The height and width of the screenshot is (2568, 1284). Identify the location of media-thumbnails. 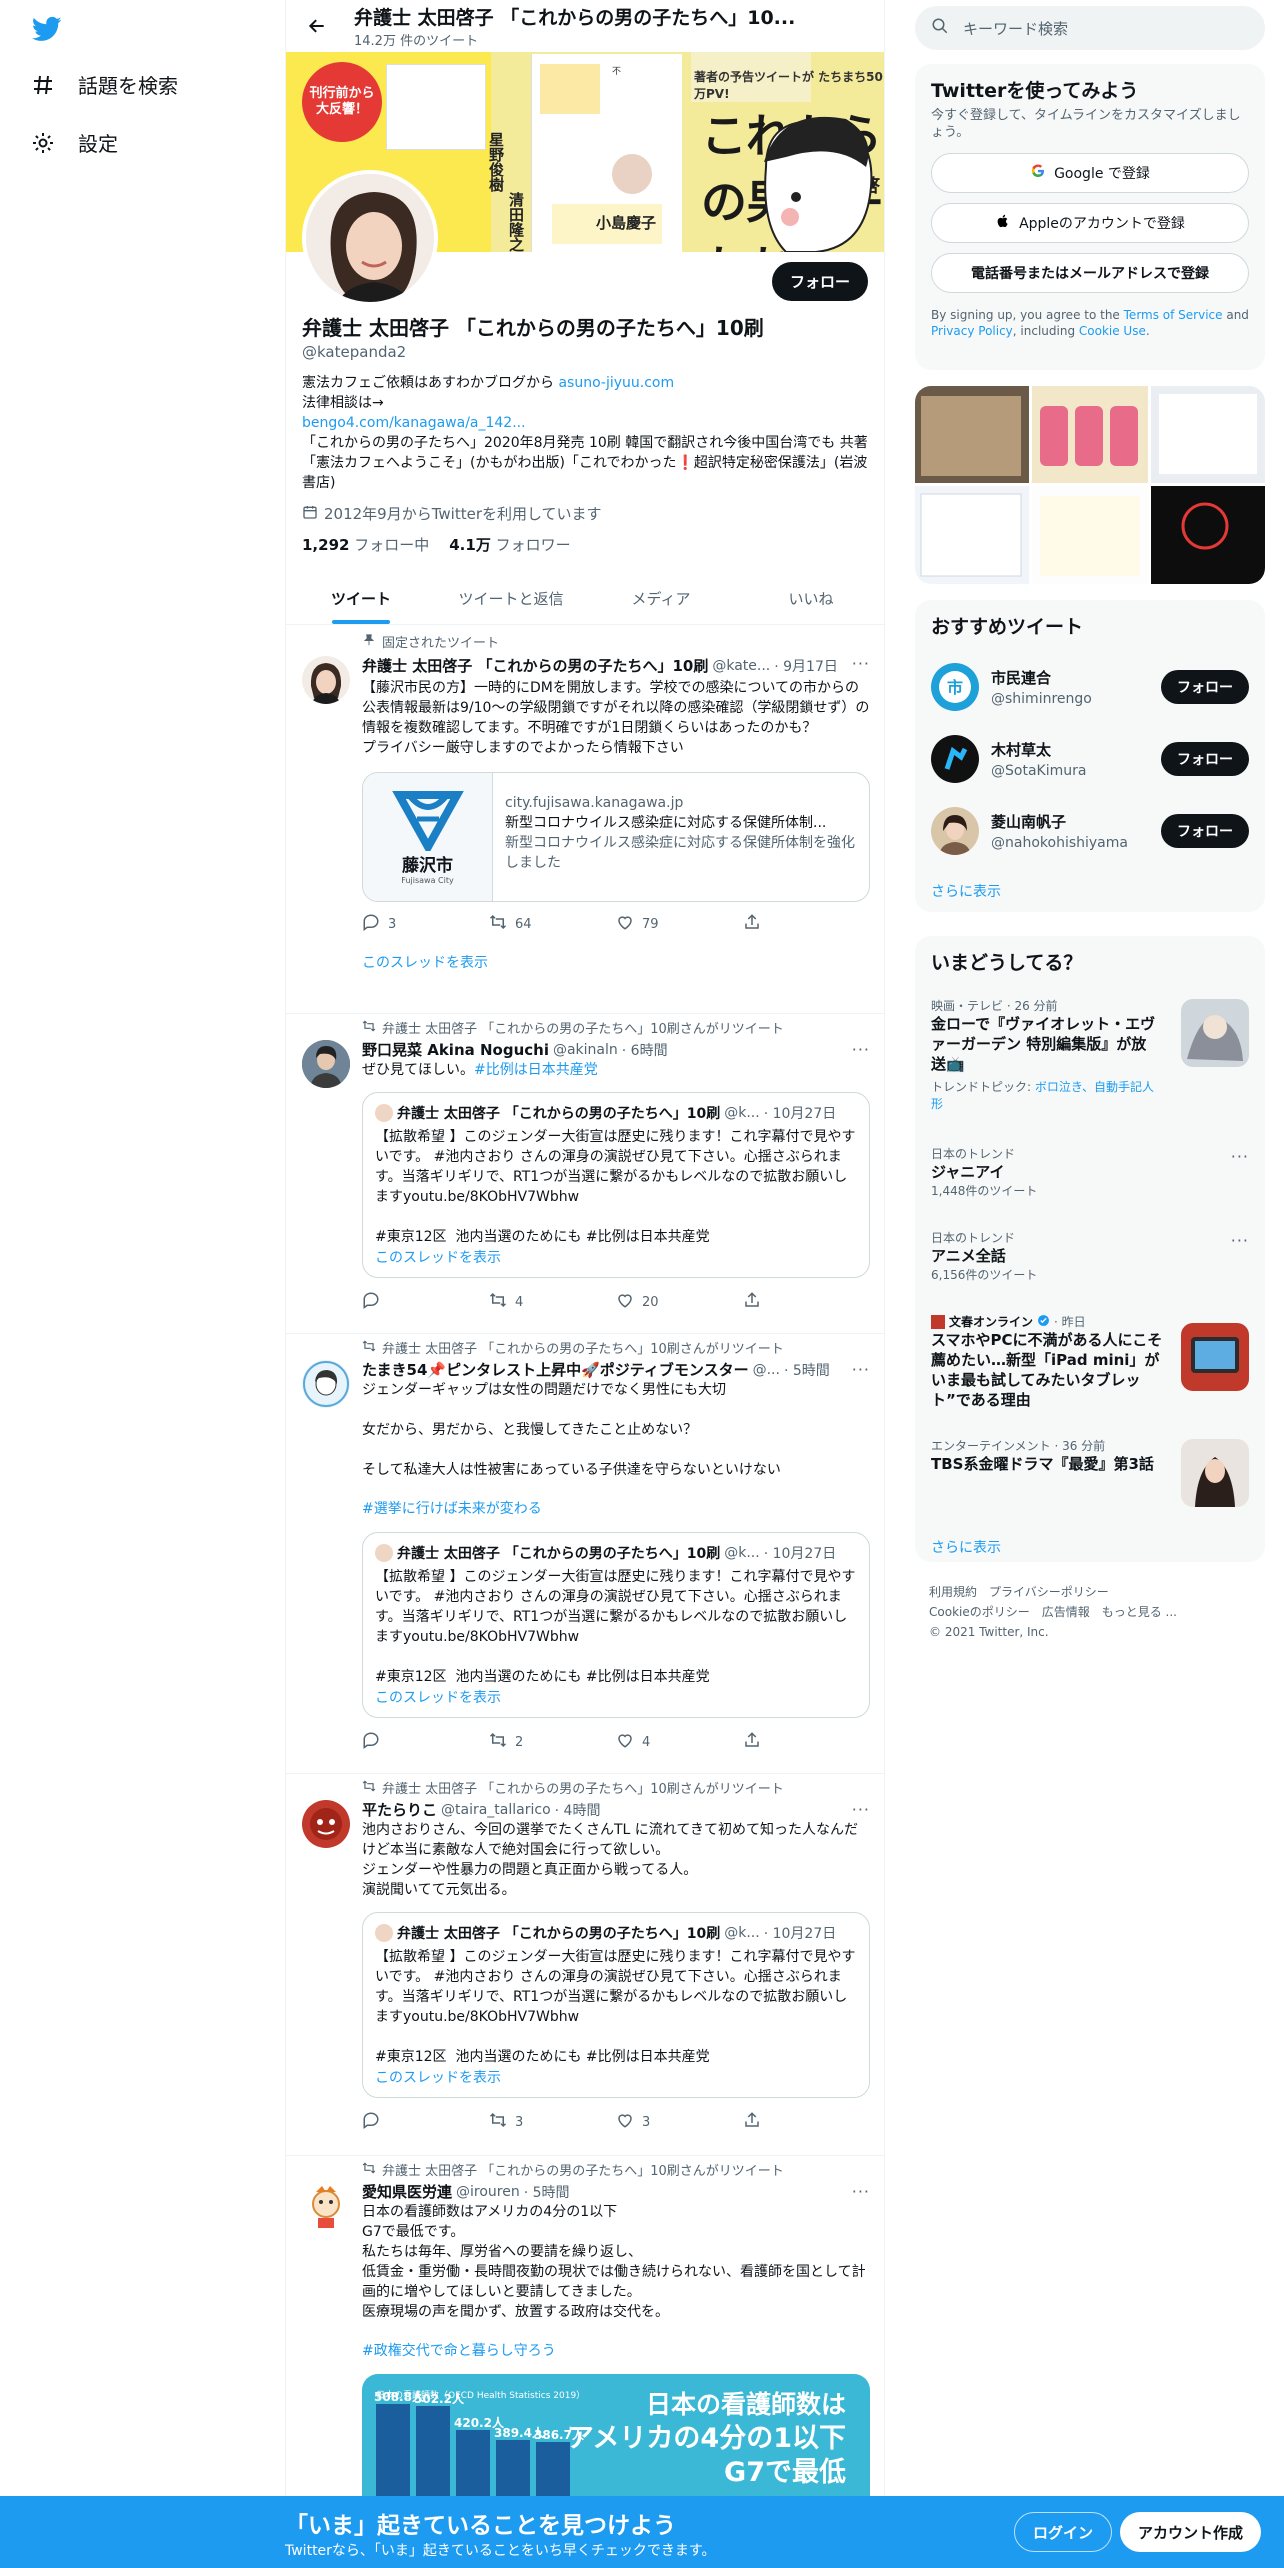
(1090, 485).